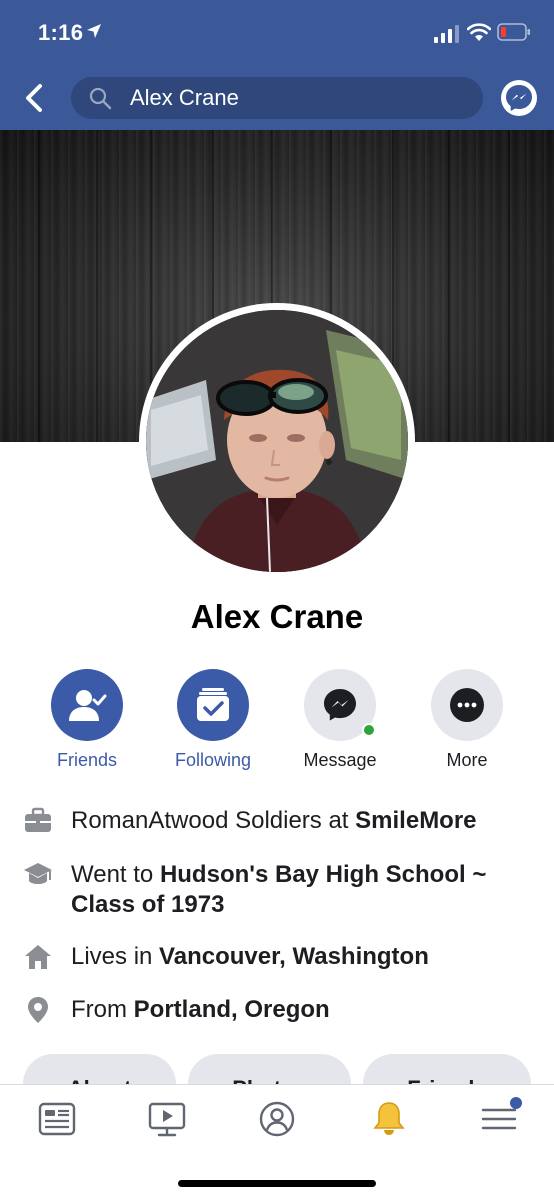 The image size is (554, 1200). I want to click on friends-button-circle, so click(87, 705).